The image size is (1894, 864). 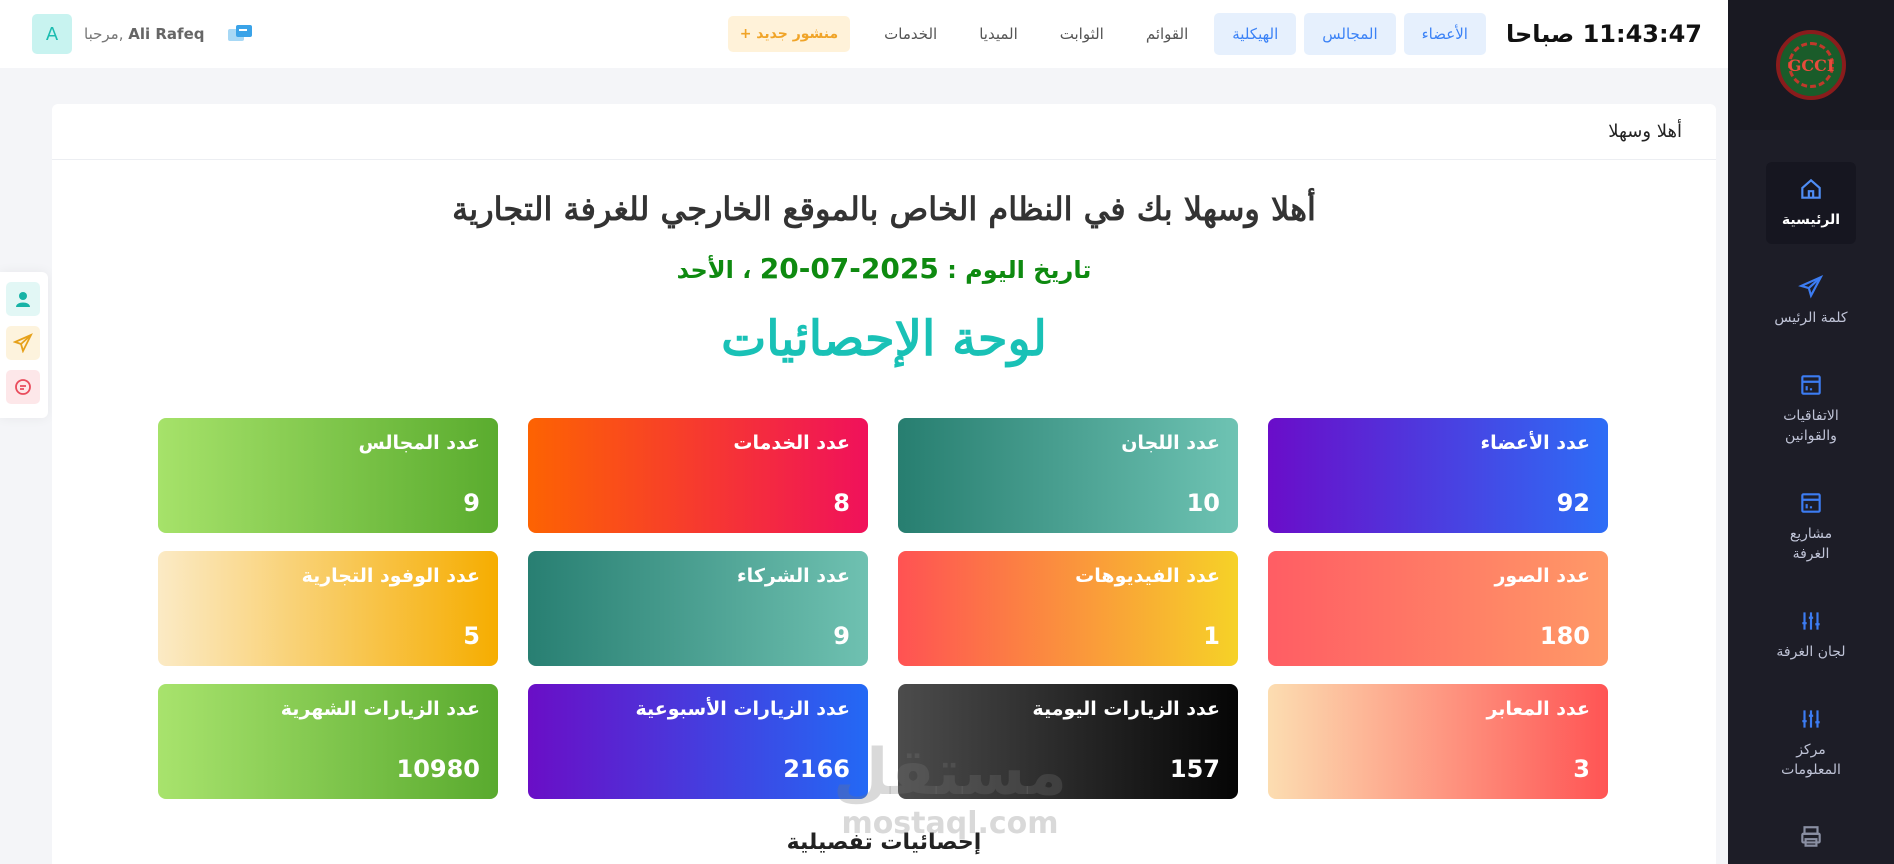 What do you see at coordinates (1811, 220) in the screenshot?
I see `sidebar-item-label: الرئيسية` at bounding box center [1811, 220].